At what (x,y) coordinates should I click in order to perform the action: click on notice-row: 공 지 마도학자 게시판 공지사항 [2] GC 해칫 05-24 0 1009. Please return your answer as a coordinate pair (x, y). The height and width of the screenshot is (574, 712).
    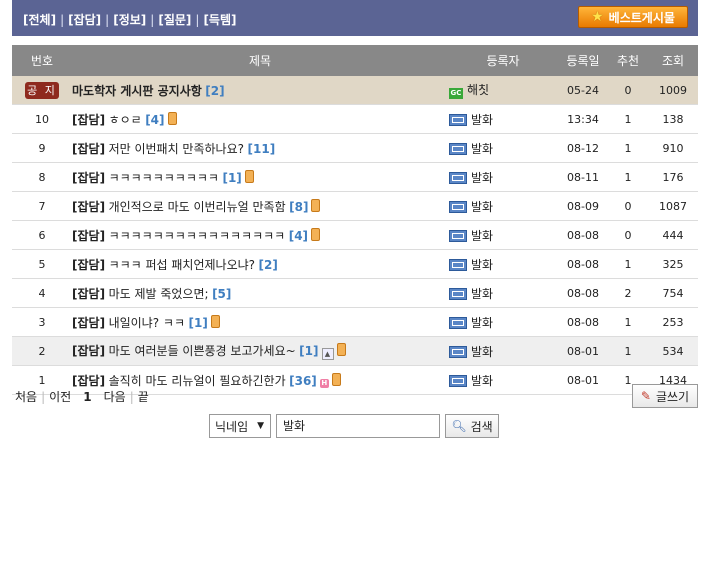
    Looking at the image, I should click on (355, 90).